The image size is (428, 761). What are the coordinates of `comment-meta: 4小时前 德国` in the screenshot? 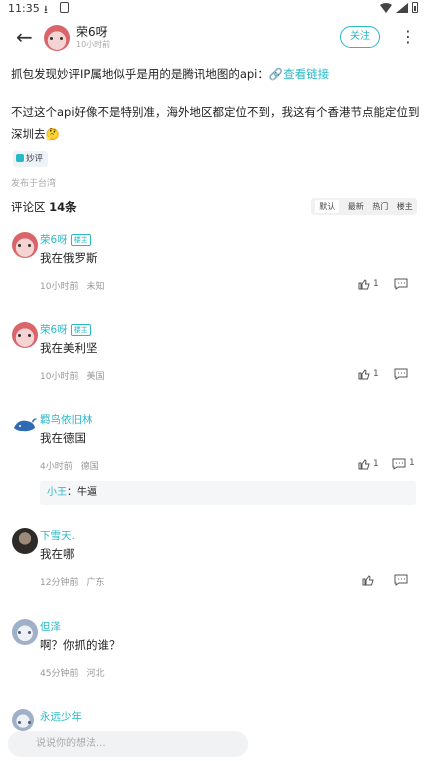 It's located at (69, 467).